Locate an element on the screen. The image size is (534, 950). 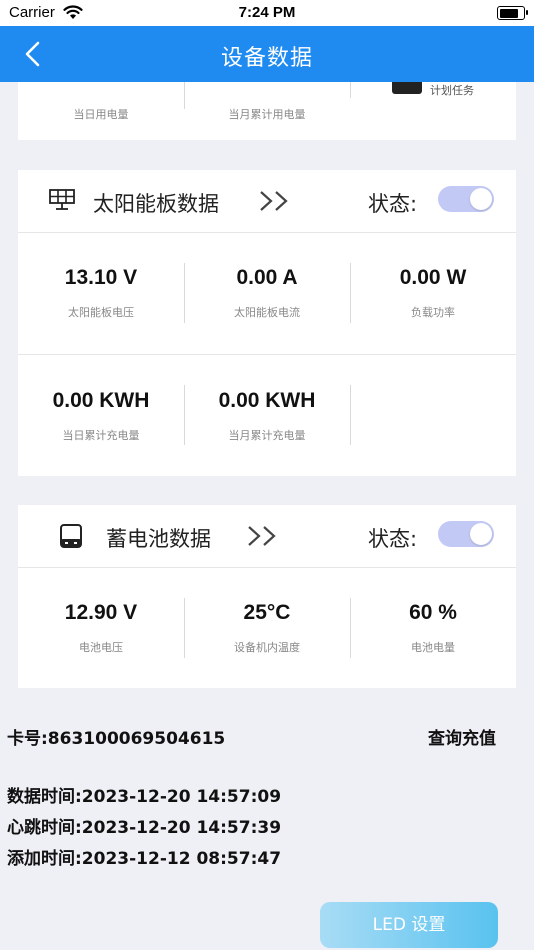
solar-current-label: 太阳能板电流 is located at coordinates (267, 312).